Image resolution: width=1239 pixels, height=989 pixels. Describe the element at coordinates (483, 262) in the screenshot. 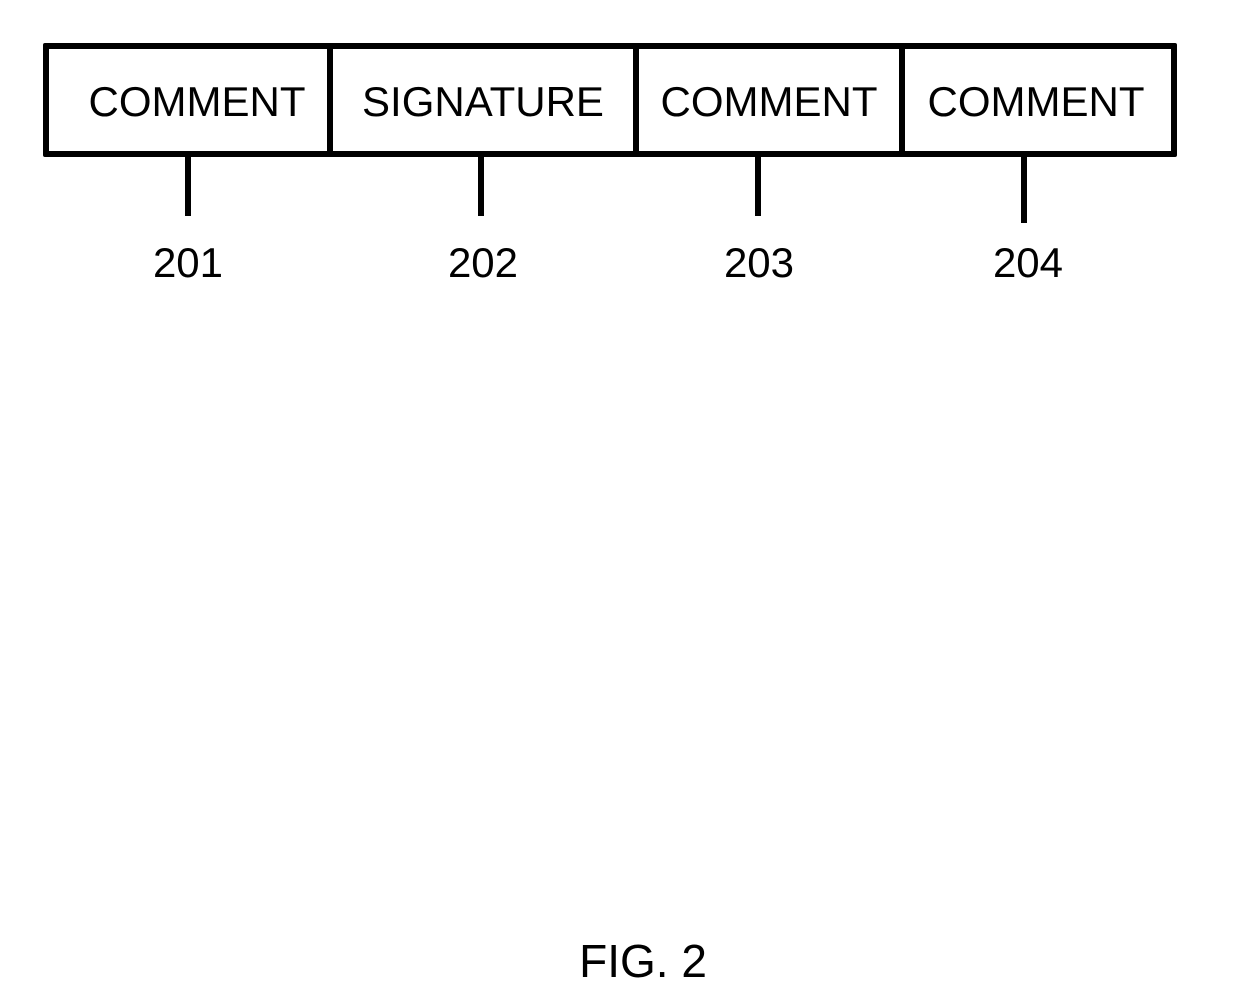

I see `reference-numeral-202: 202` at that location.